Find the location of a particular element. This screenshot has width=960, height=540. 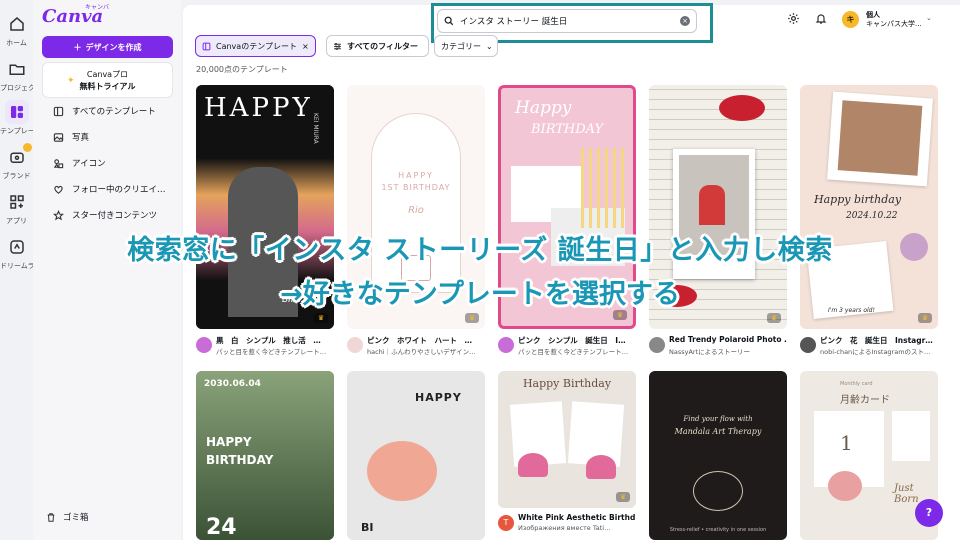

search-input: インスタ ストーリー 誕生日 × is located at coordinates (567, 21).